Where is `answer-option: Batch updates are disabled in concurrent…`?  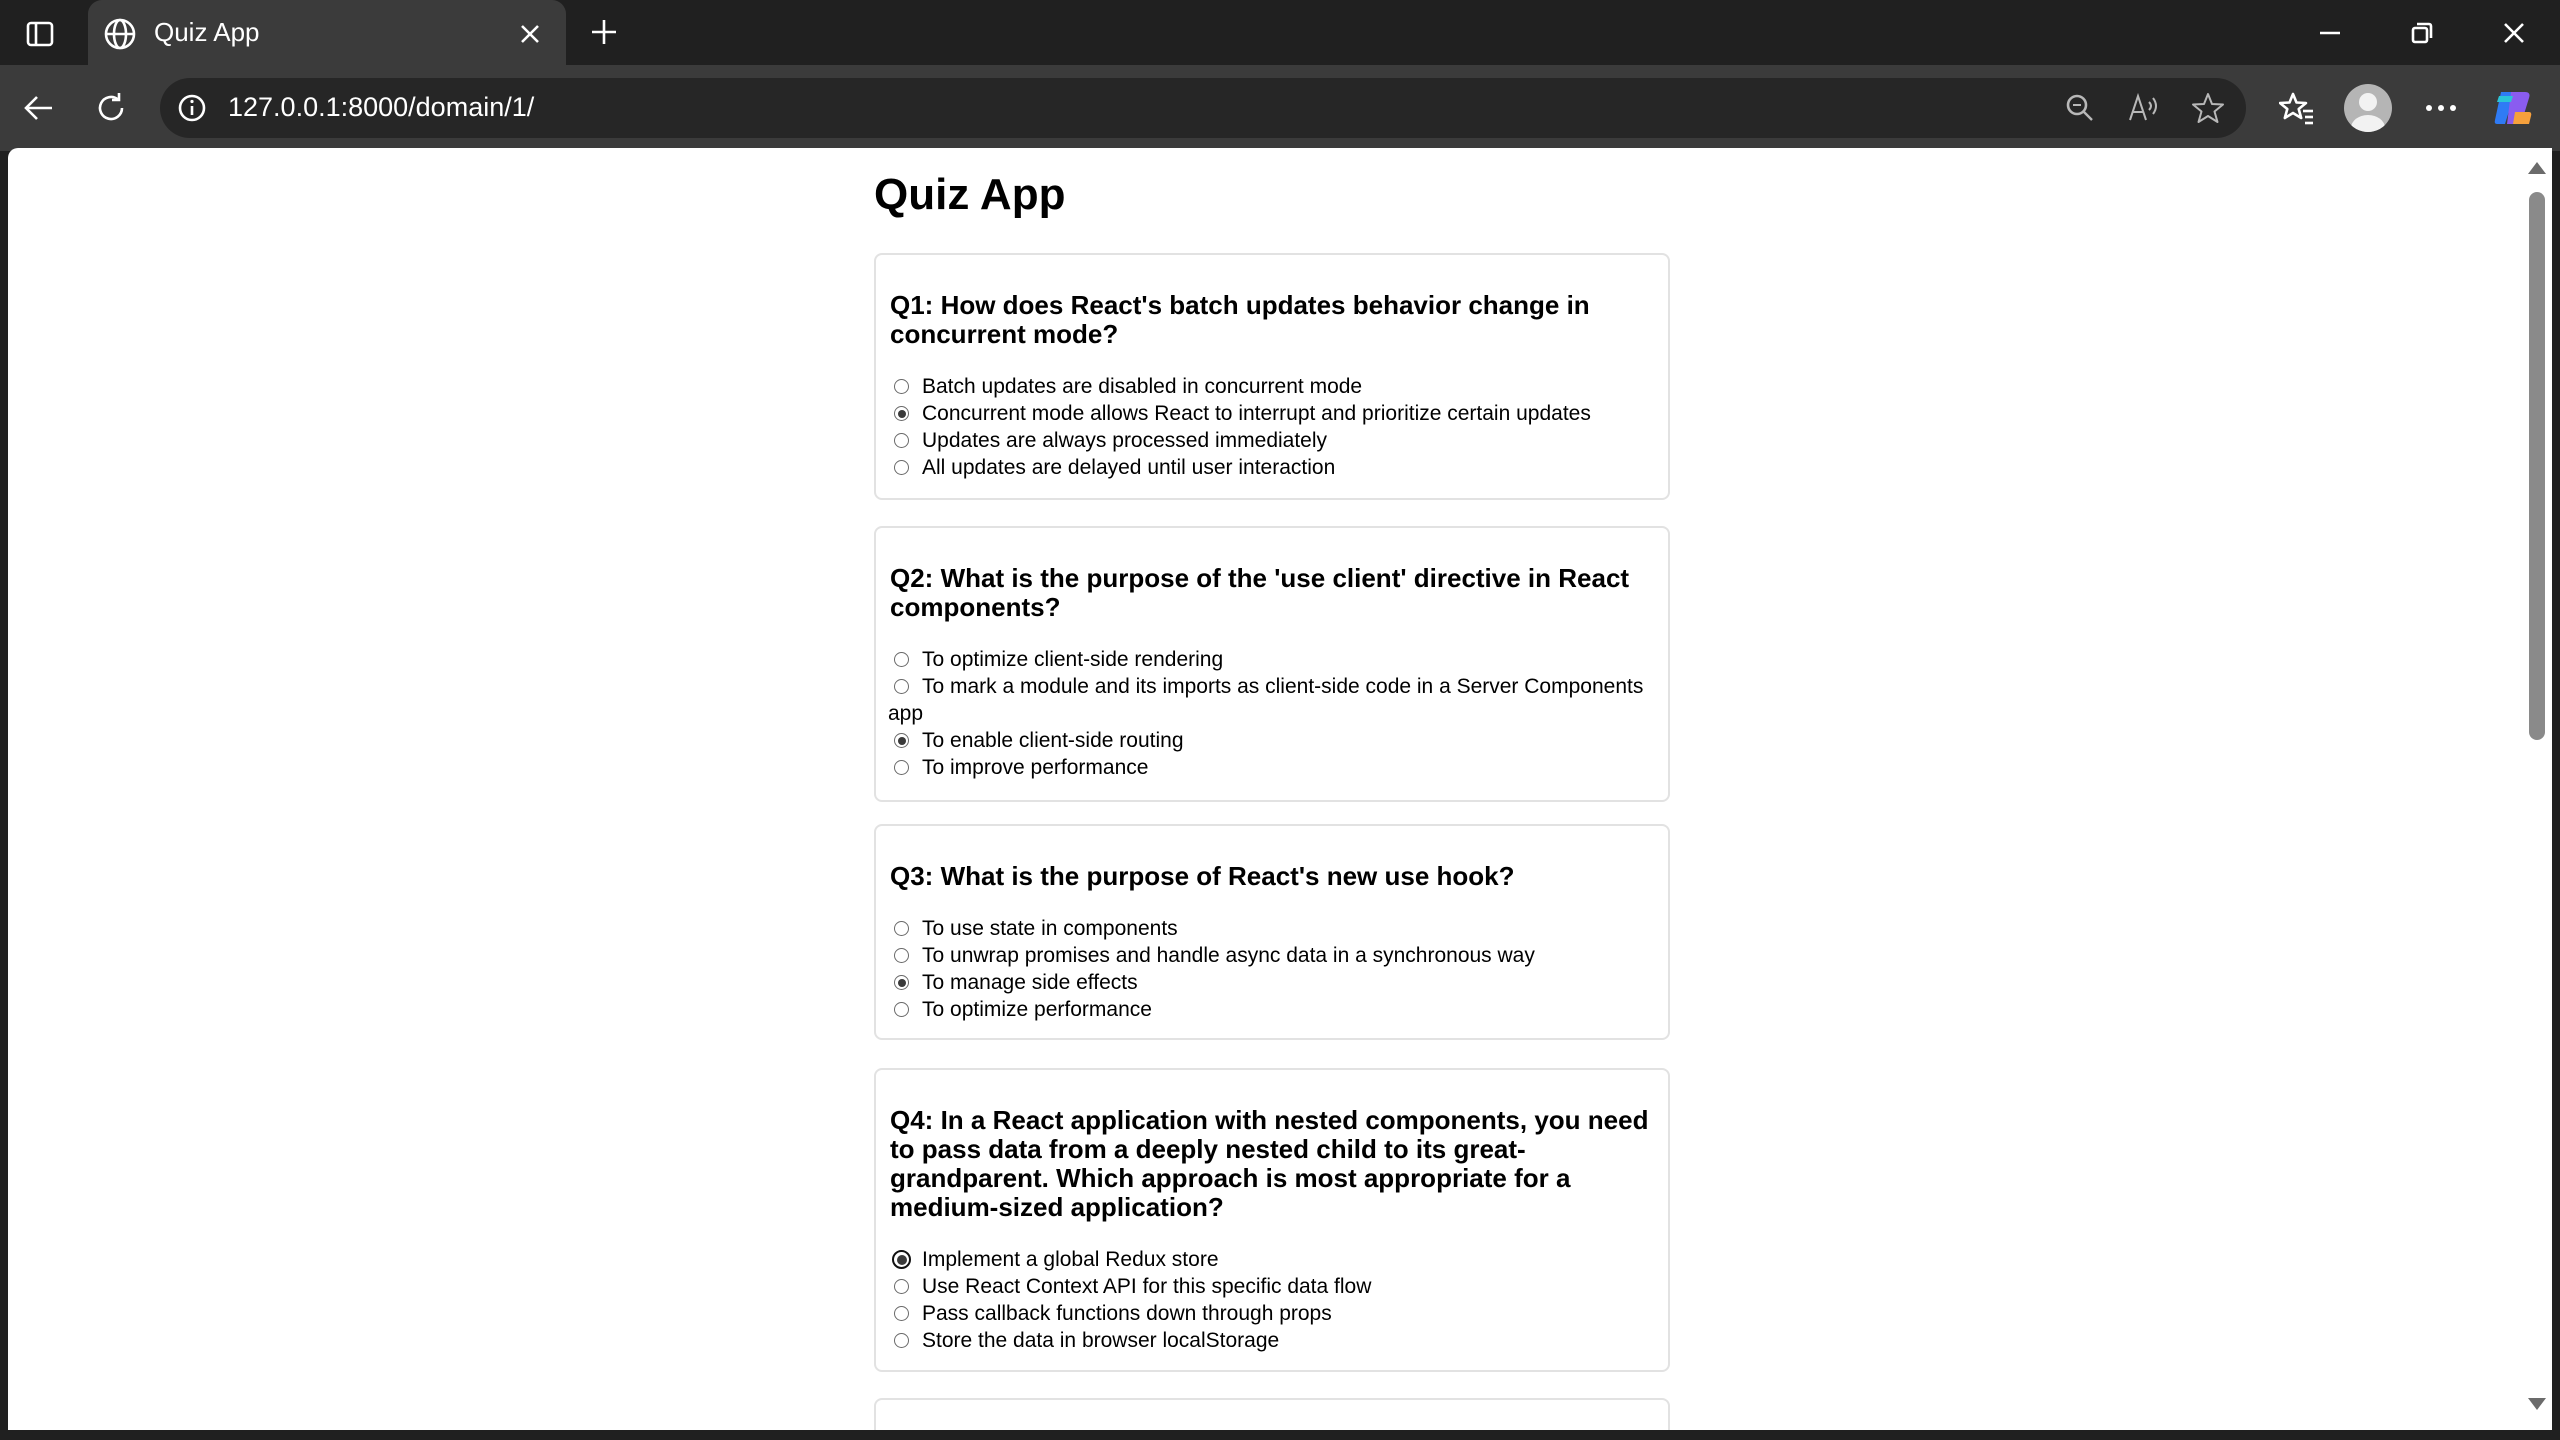 answer-option: Batch updates are disabled in concurrent… is located at coordinates (1271, 386).